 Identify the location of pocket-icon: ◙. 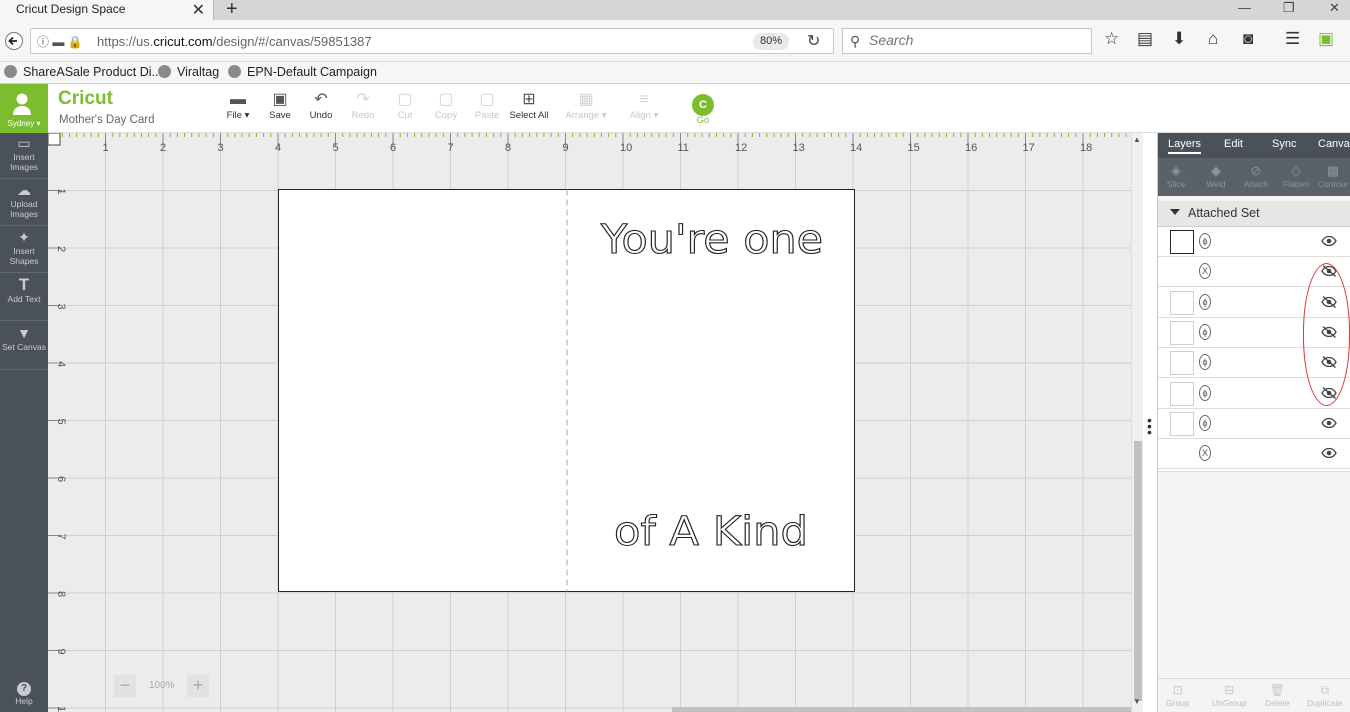
(1248, 39).